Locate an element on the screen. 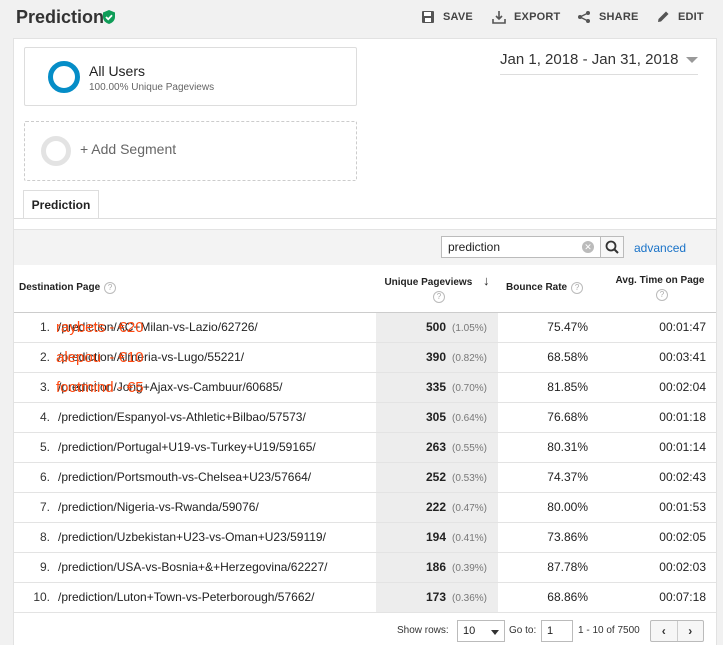 This screenshot has width=723, height=645. caret-down-icon is located at coordinates (692, 59).